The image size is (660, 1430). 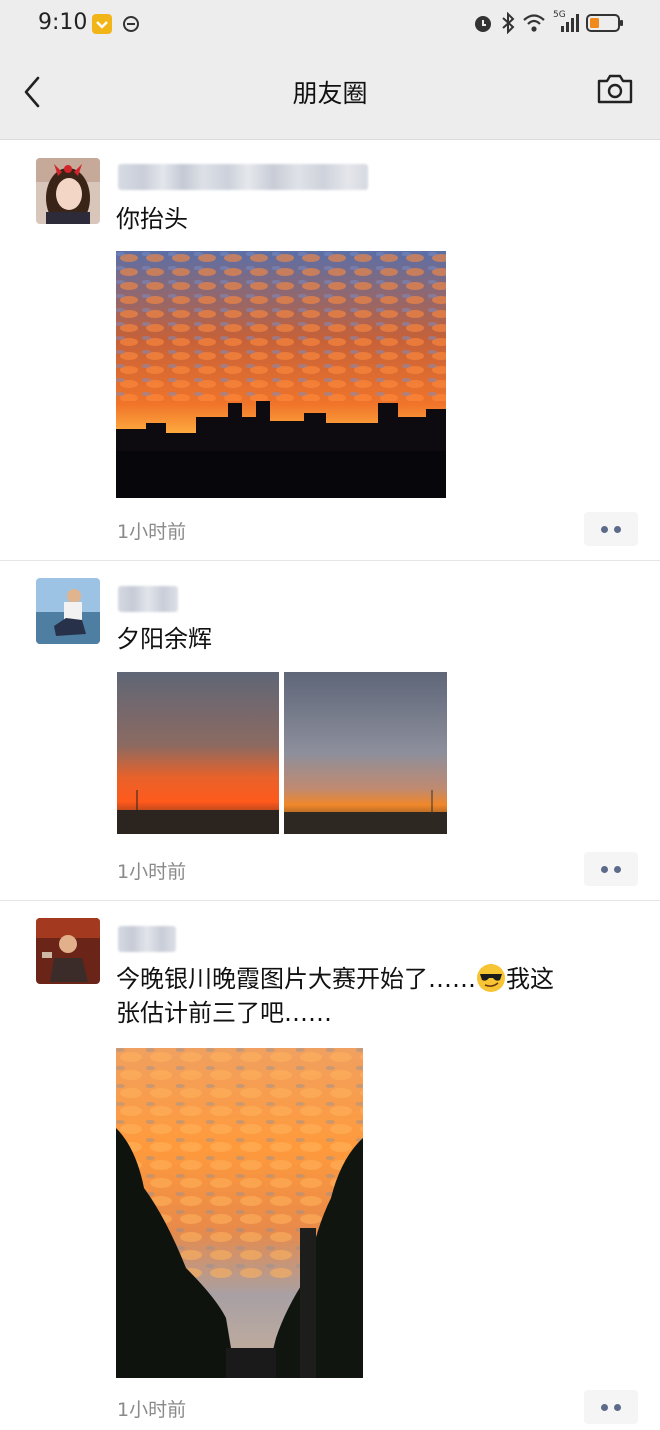 I want to click on status-time: 9:10, so click(x=63, y=22).